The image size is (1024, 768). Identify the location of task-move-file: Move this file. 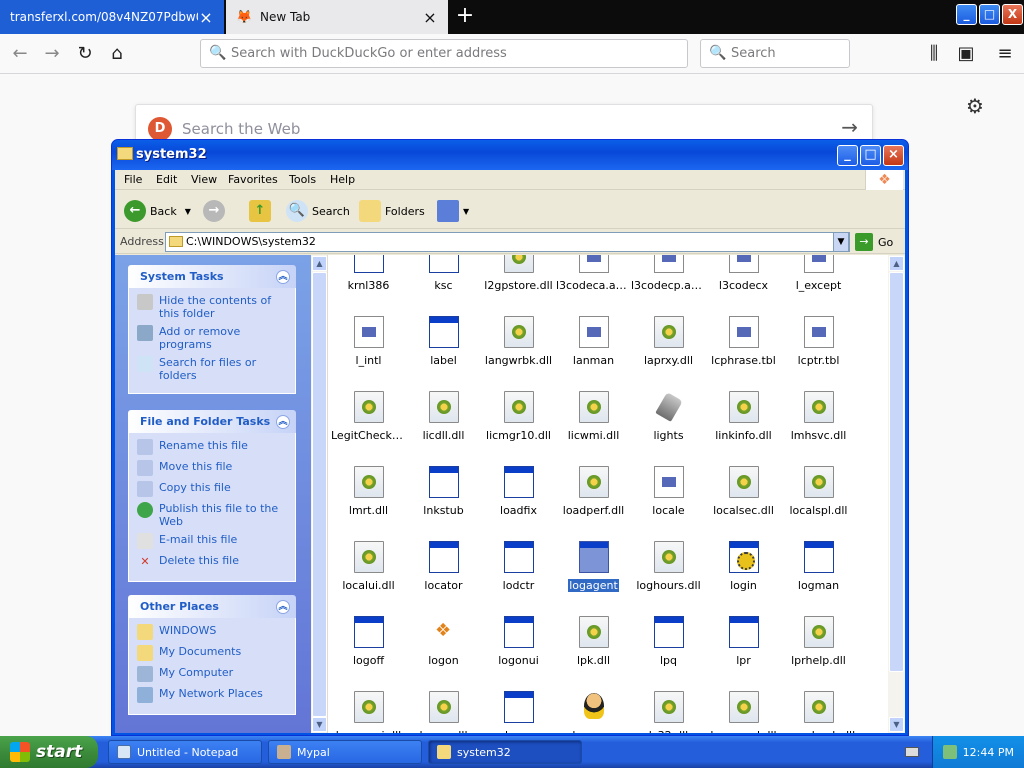
(212, 468).